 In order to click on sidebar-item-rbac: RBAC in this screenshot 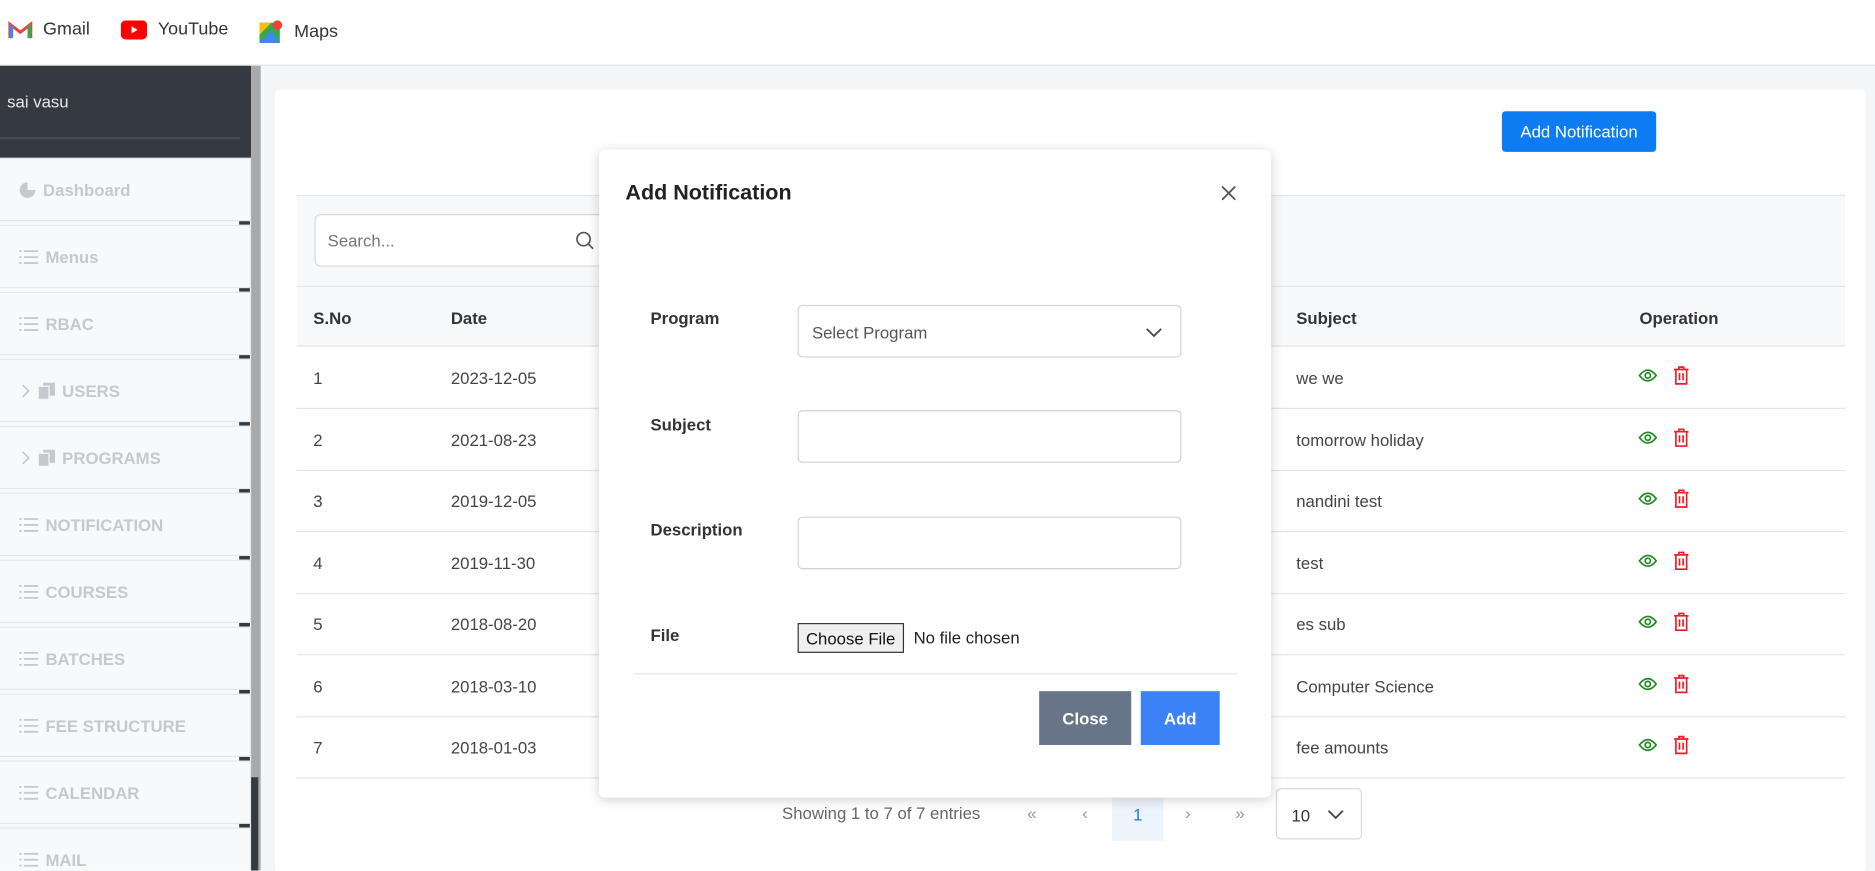, I will do `click(126, 325)`.